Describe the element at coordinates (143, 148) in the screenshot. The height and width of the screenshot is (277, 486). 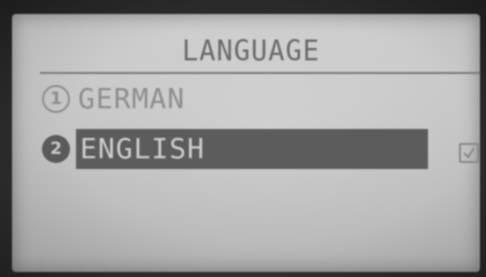
I see `option-label: ENGLISH` at that location.